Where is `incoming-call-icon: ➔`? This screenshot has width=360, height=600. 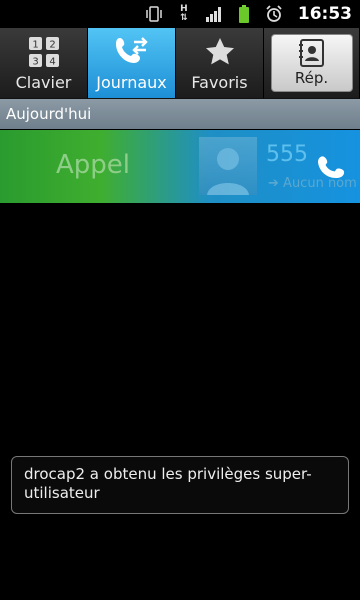
incoming-call-icon: ➔ is located at coordinates (273, 183).